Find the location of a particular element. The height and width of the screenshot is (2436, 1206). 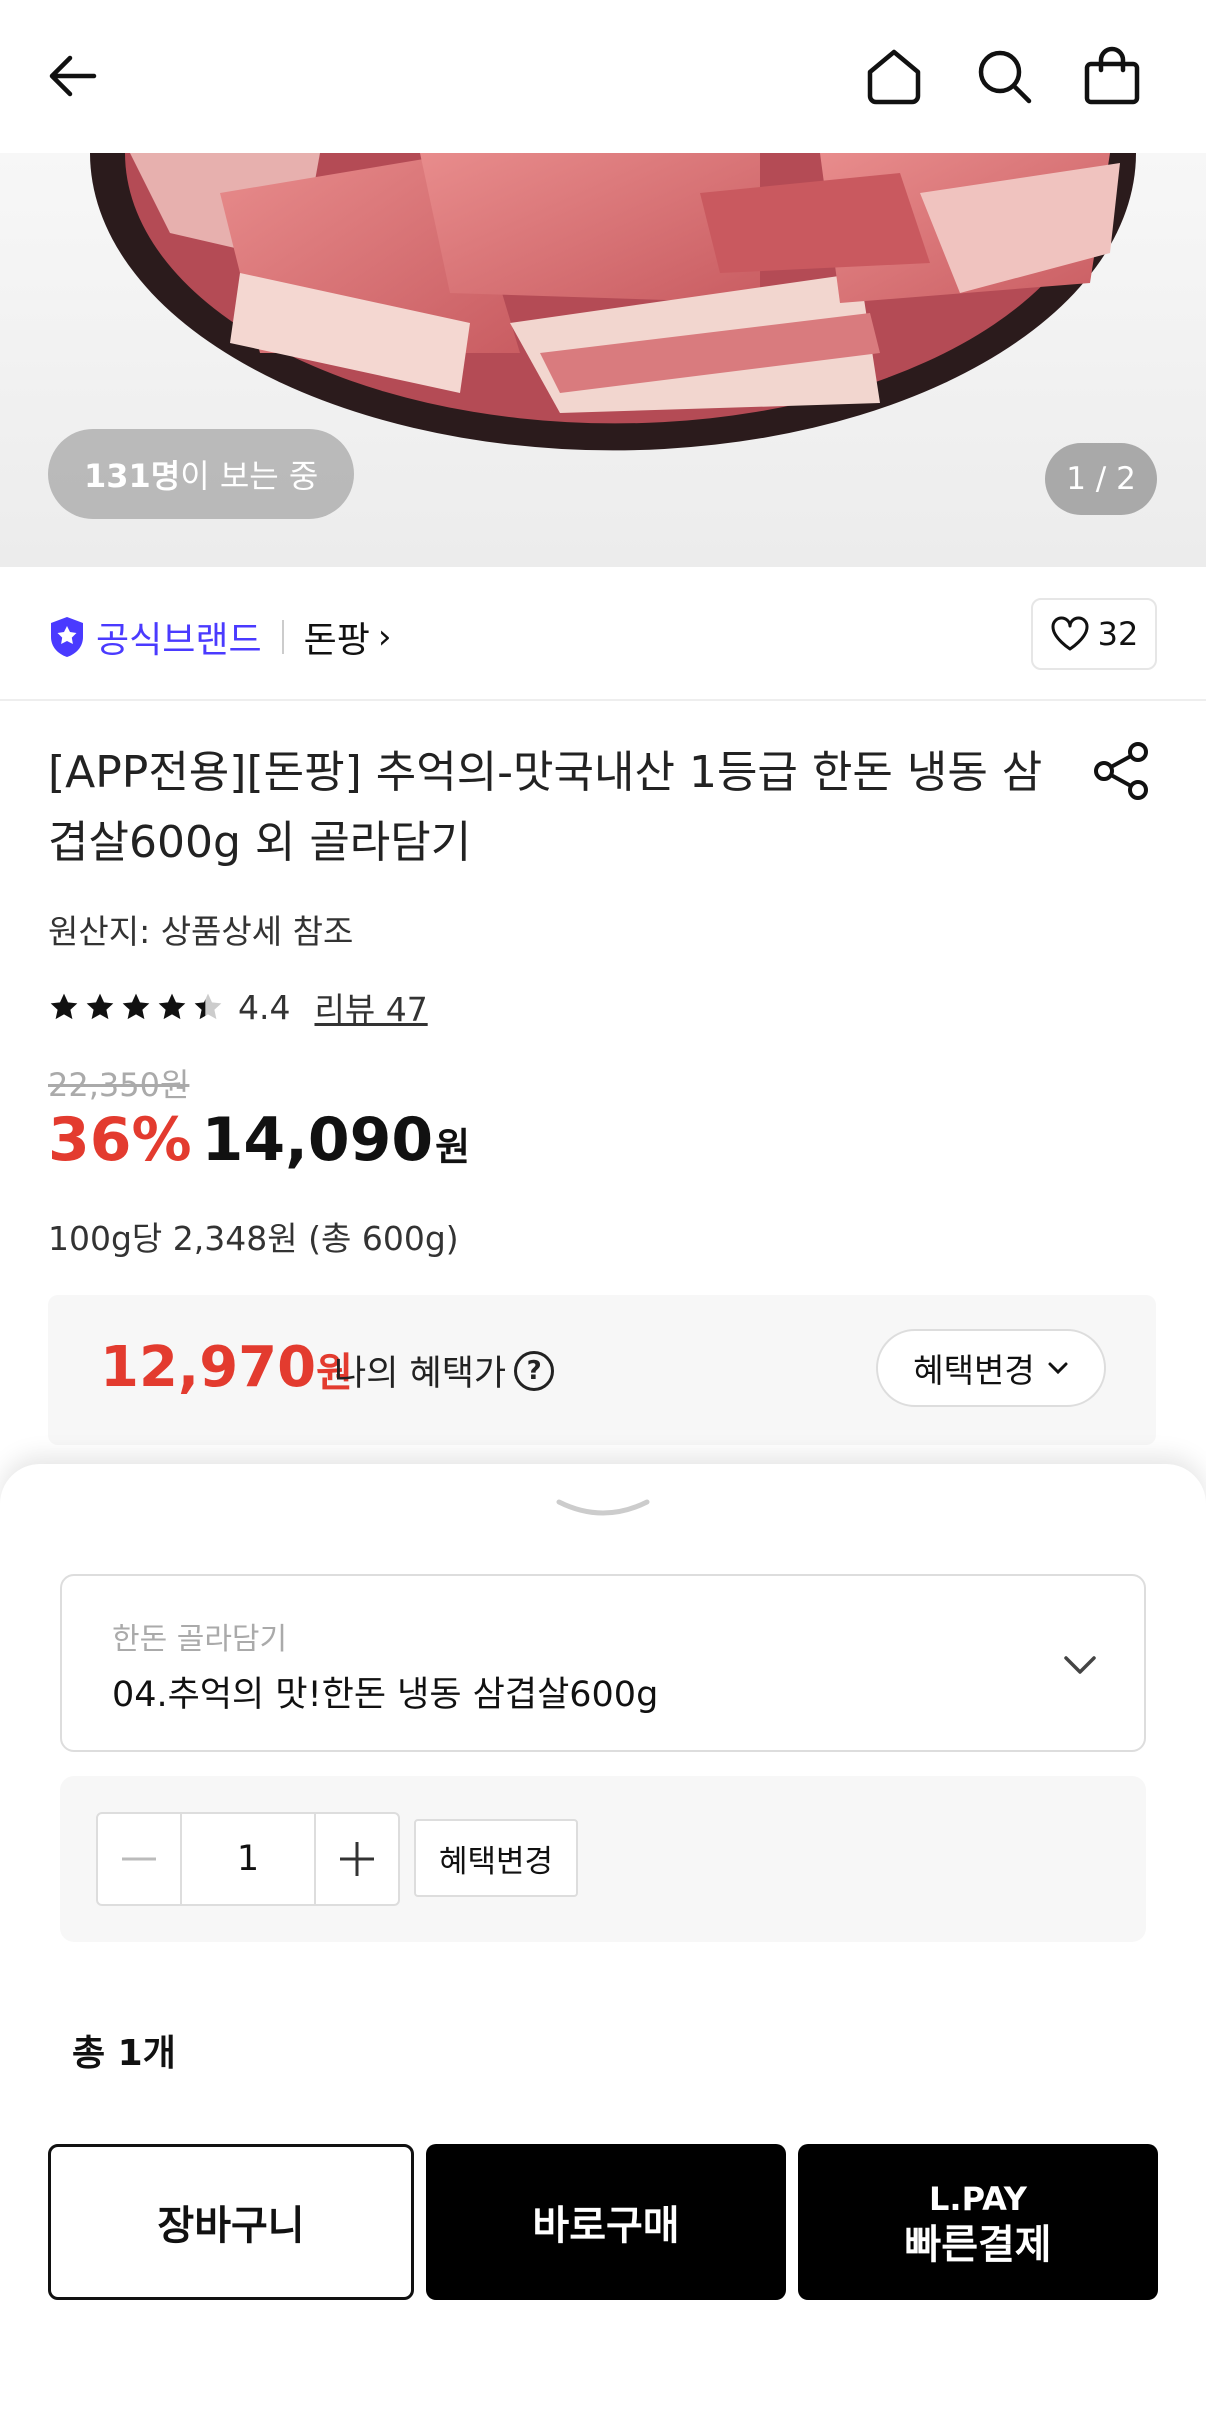

rating-stars is located at coordinates (136, 1007).